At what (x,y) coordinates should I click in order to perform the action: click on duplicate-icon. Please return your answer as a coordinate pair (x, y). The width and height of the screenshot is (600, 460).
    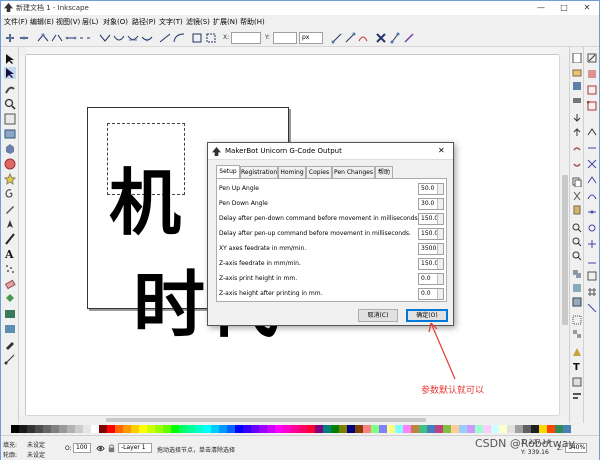
    Looking at the image, I should click on (577, 274).